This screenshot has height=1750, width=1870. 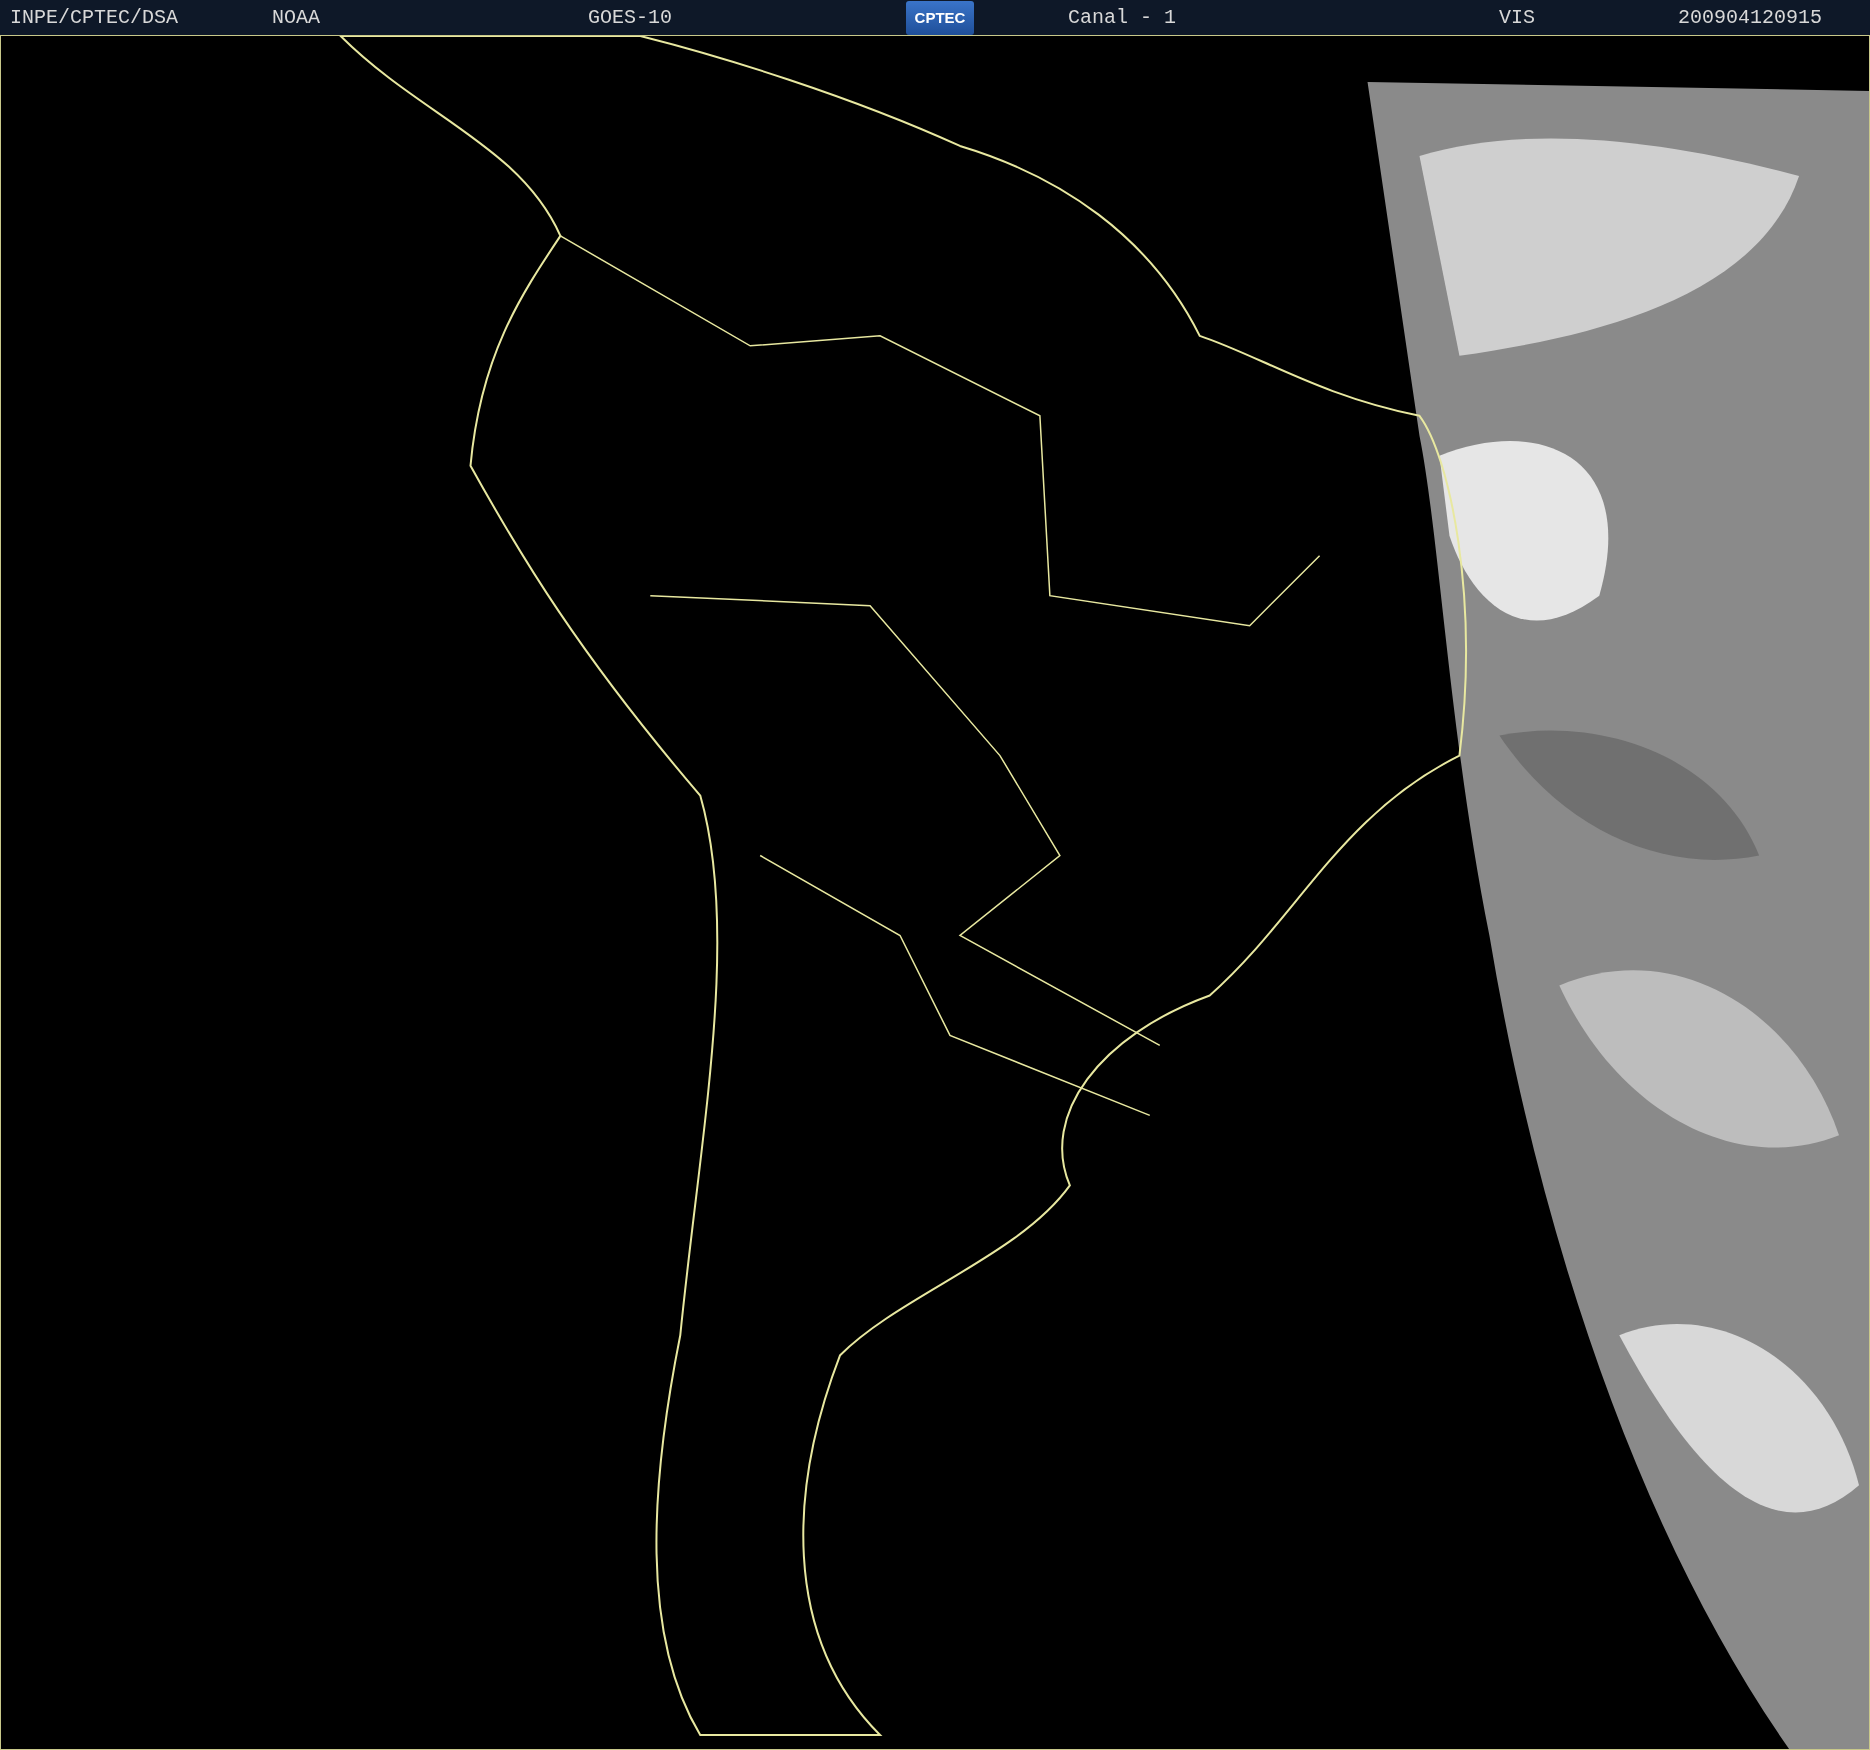 What do you see at coordinates (630, 17) in the screenshot?
I see `header-label: GOES-10` at bounding box center [630, 17].